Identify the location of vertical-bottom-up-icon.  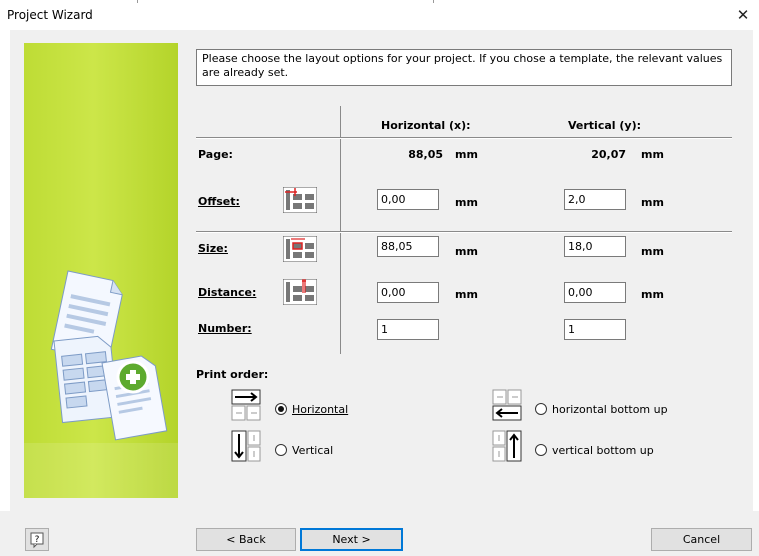
(507, 446).